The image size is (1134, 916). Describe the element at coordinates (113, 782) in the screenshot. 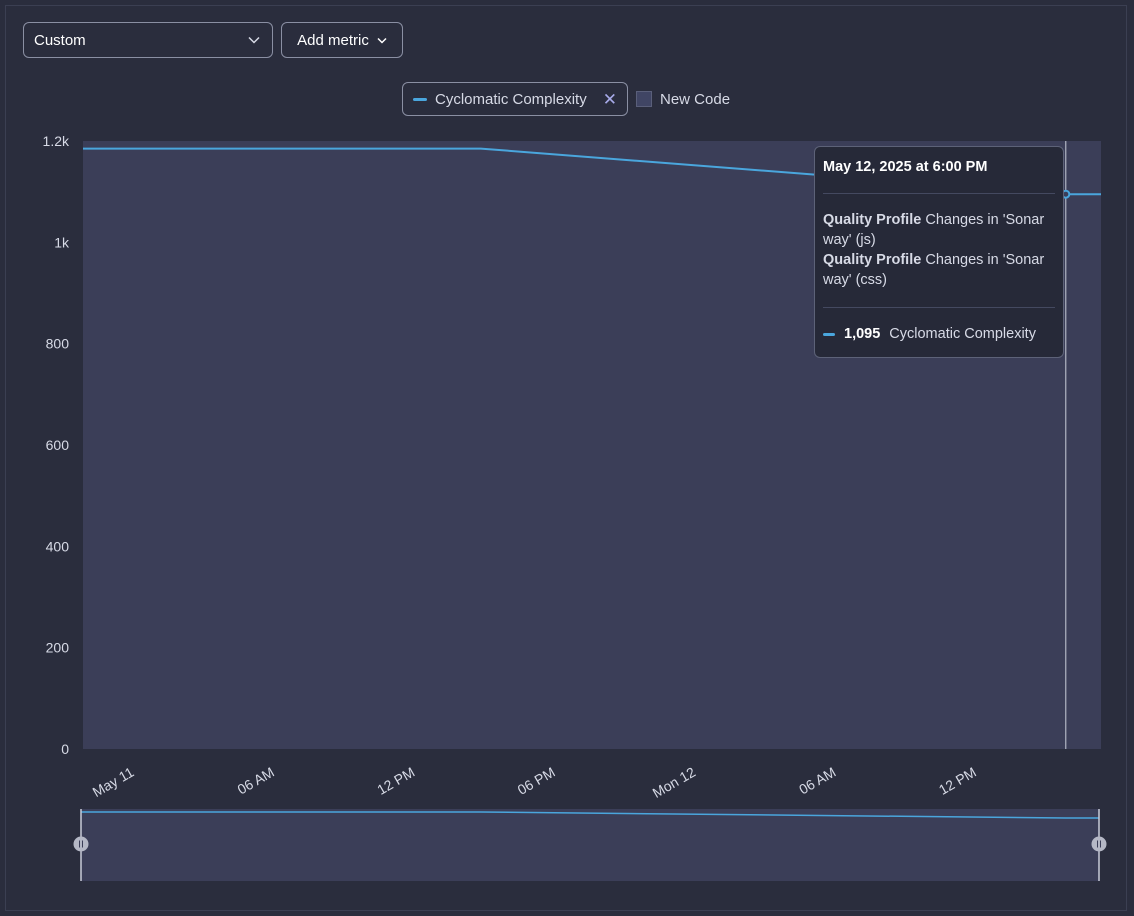

I see `x-tick-label: May 11` at that location.